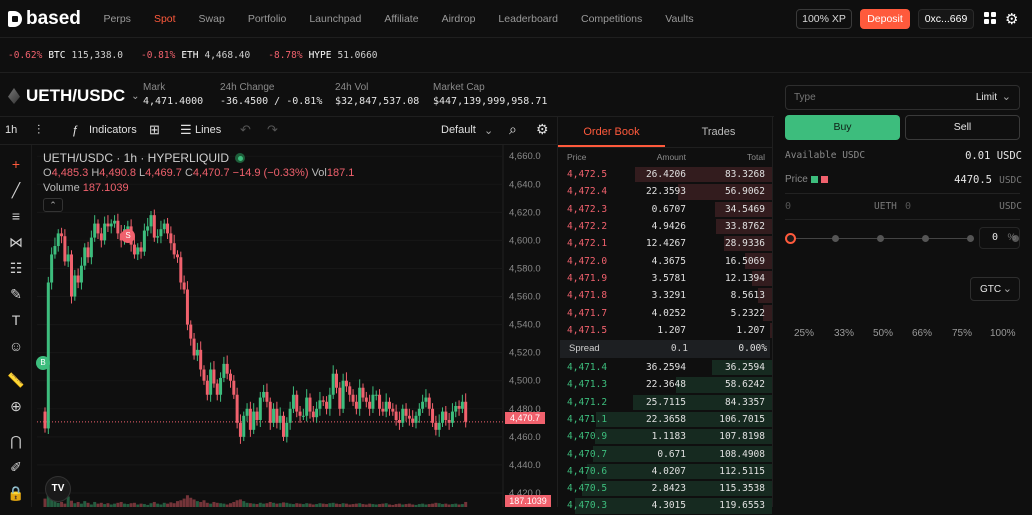  Describe the element at coordinates (844, 333) in the screenshot. I see `percent-shortcut: 33%` at that location.